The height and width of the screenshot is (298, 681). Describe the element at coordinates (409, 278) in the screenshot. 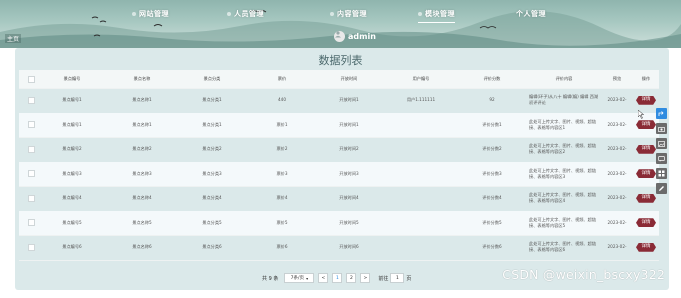

I see `page-suffix: 页` at that location.